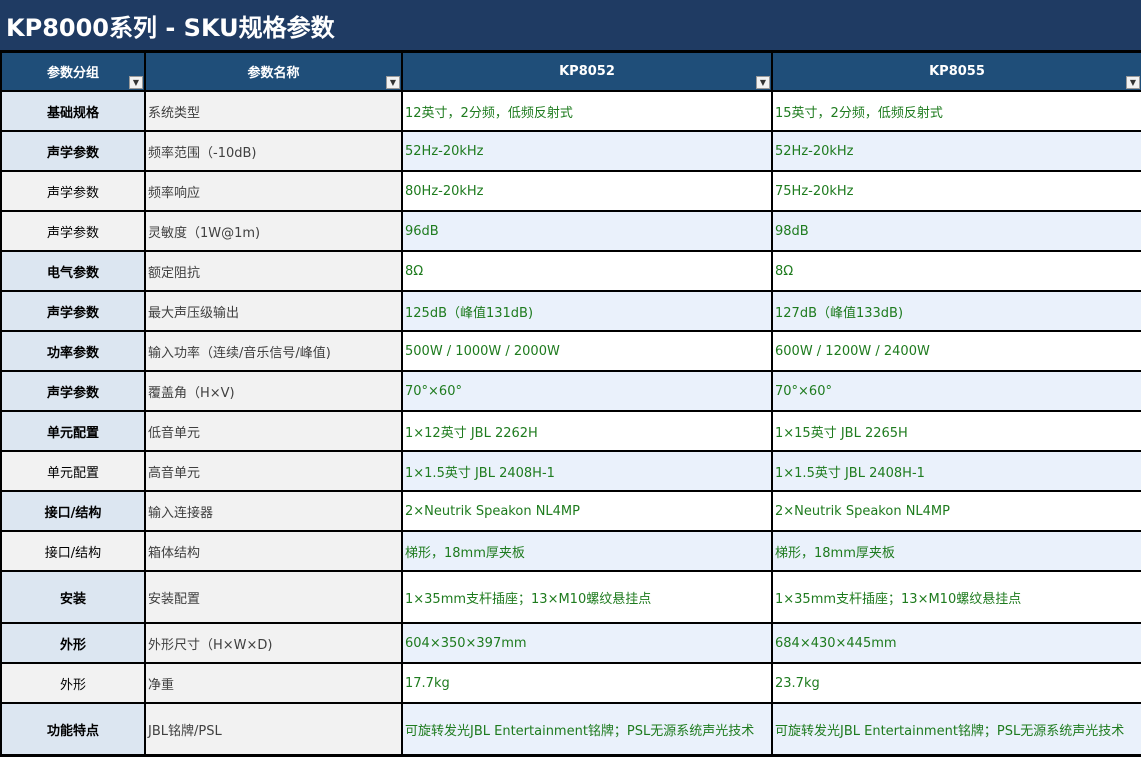 Image resolution: width=1141 pixels, height=757 pixels. I want to click on cell-group: 基础规格, so click(73, 111).